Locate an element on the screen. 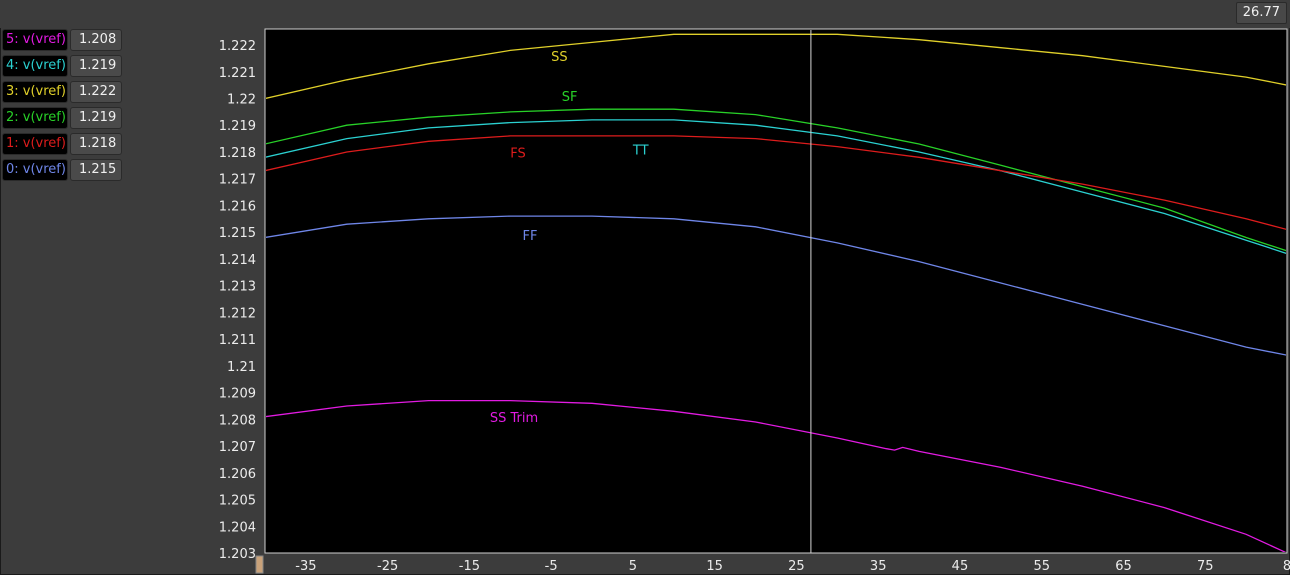 The width and height of the screenshot is (1290, 575). x-tick-label: -15 is located at coordinates (469, 566).